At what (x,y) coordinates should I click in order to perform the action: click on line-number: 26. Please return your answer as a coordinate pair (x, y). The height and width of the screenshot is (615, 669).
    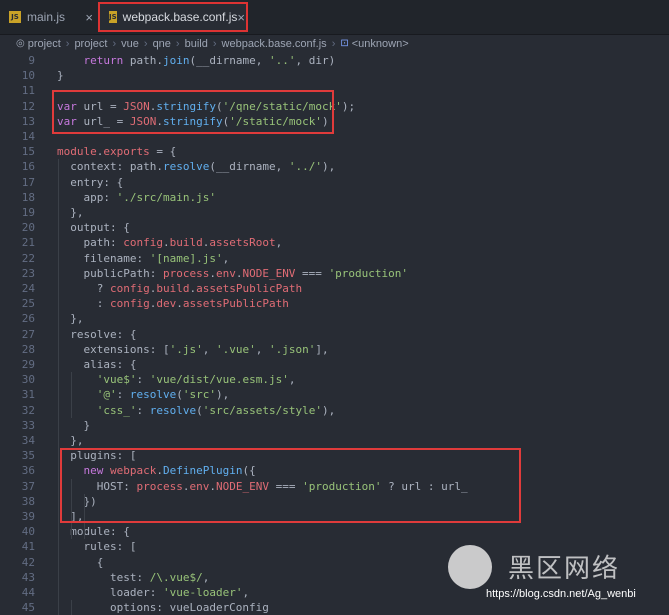
    Looking at the image, I should click on (28, 319).